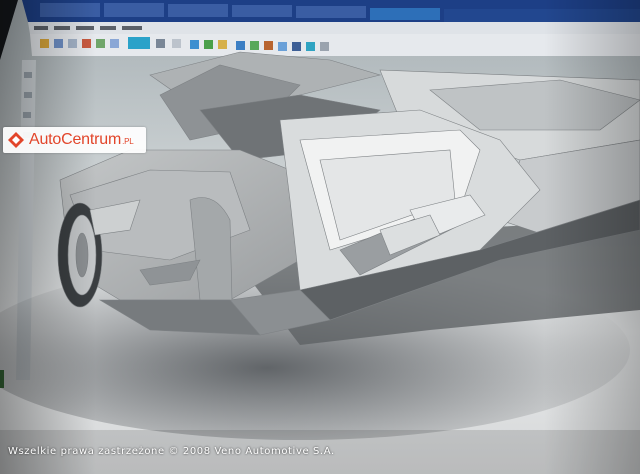 This screenshot has width=640, height=474. What do you see at coordinates (16, 140) in the screenshot?
I see `autocentrum-logo-icon` at bounding box center [16, 140].